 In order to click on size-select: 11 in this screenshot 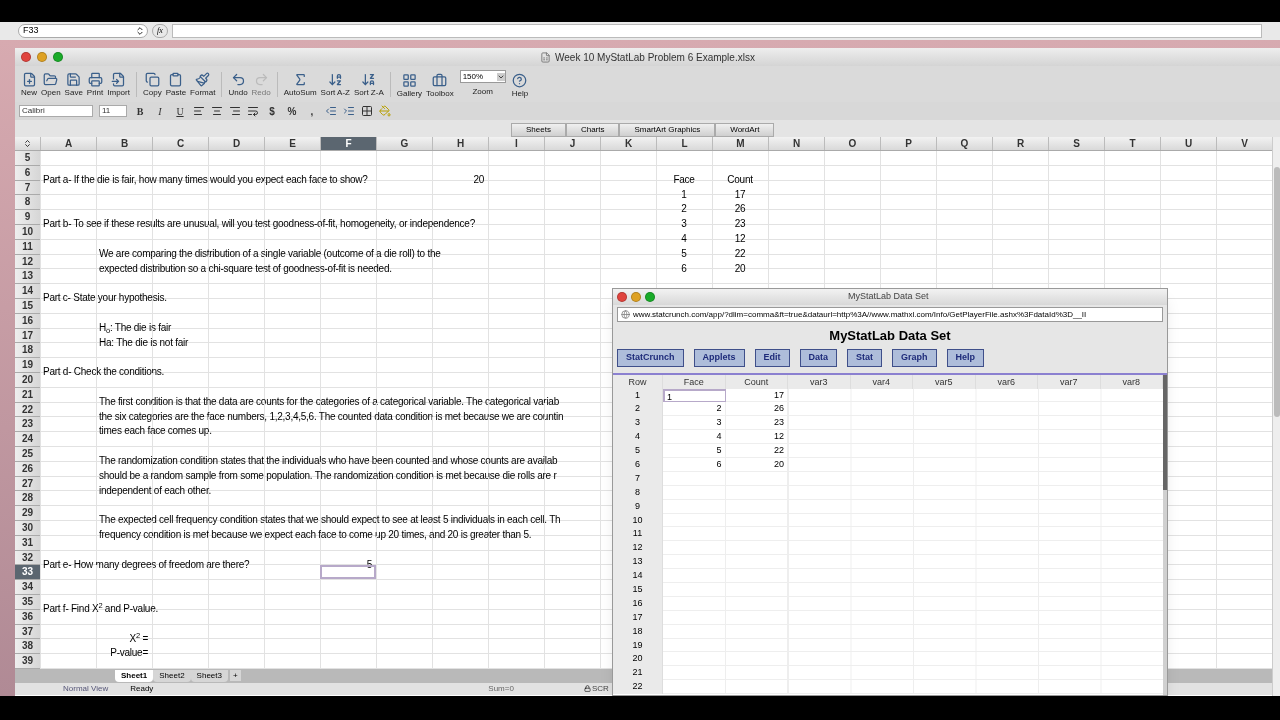, I will do `click(113, 111)`.